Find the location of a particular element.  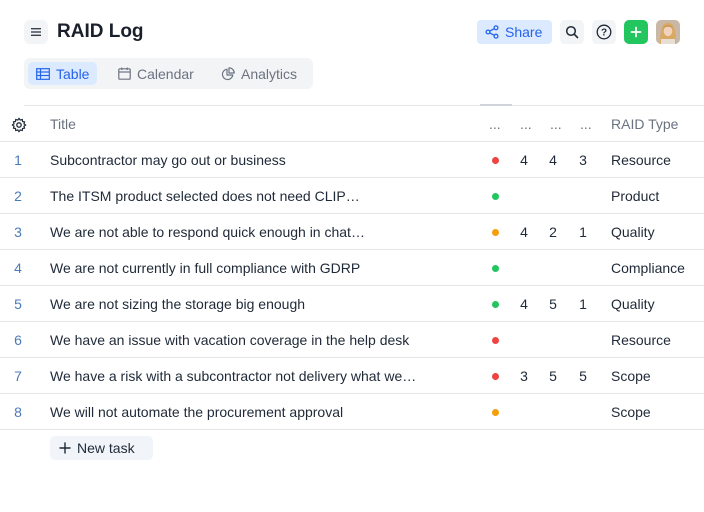

row-number: 6 is located at coordinates (18, 340).